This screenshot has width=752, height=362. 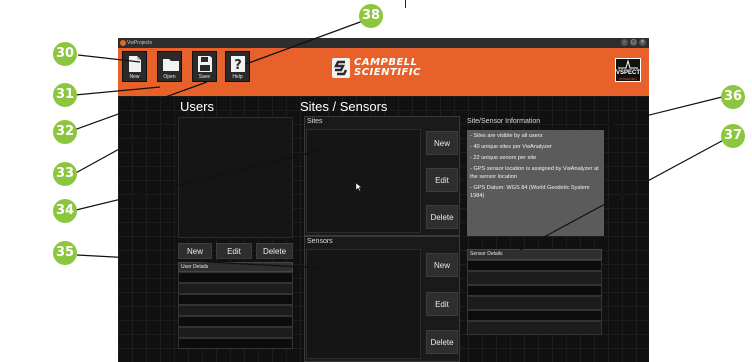 I want to click on callout-35: 35, so click(x=65, y=253).